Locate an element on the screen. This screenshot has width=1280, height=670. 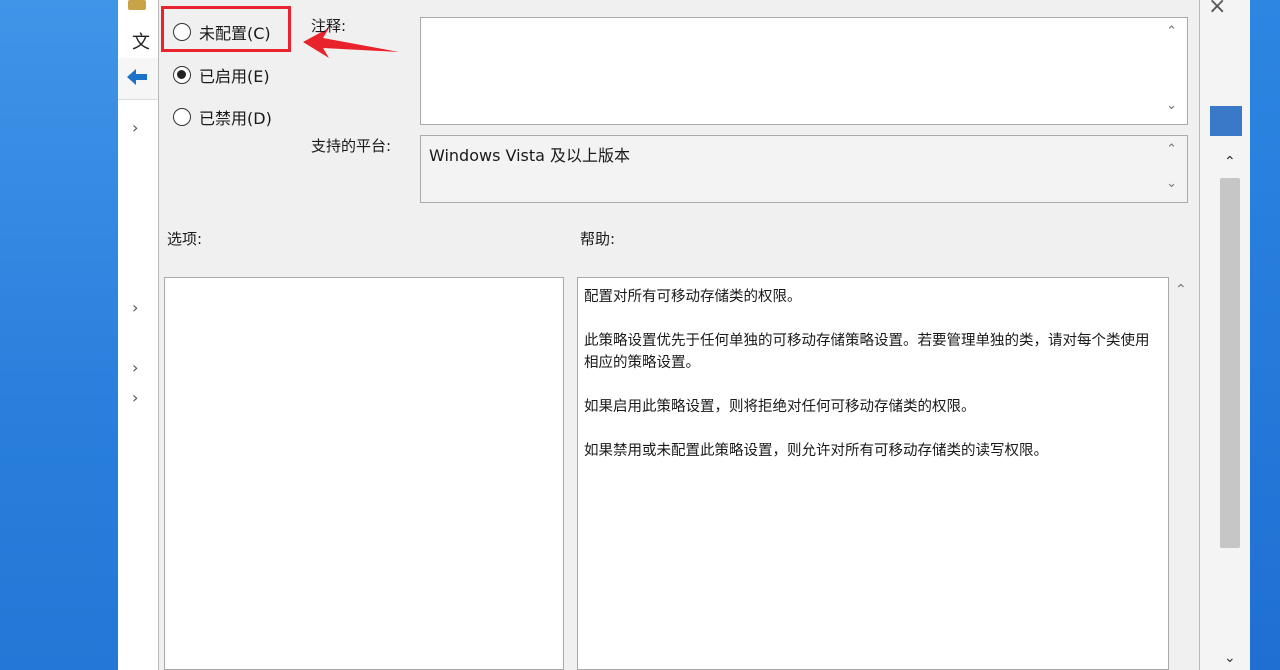
help-paragraph: 配置对所有可移动存储类的权限。 is located at coordinates (693, 297).